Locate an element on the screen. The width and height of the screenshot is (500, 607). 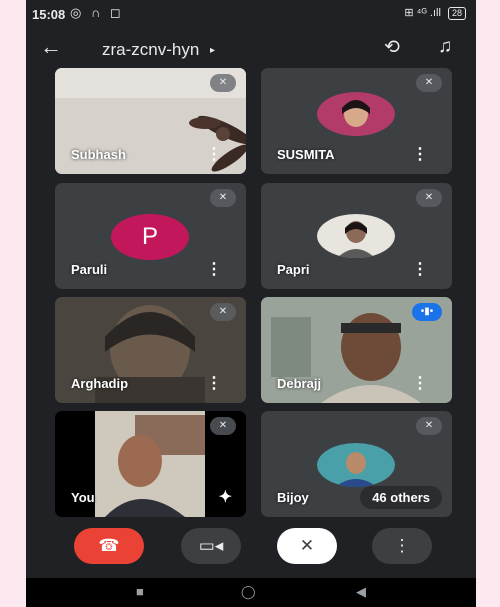
participant-name: Paruli is located at coordinates (89, 269).